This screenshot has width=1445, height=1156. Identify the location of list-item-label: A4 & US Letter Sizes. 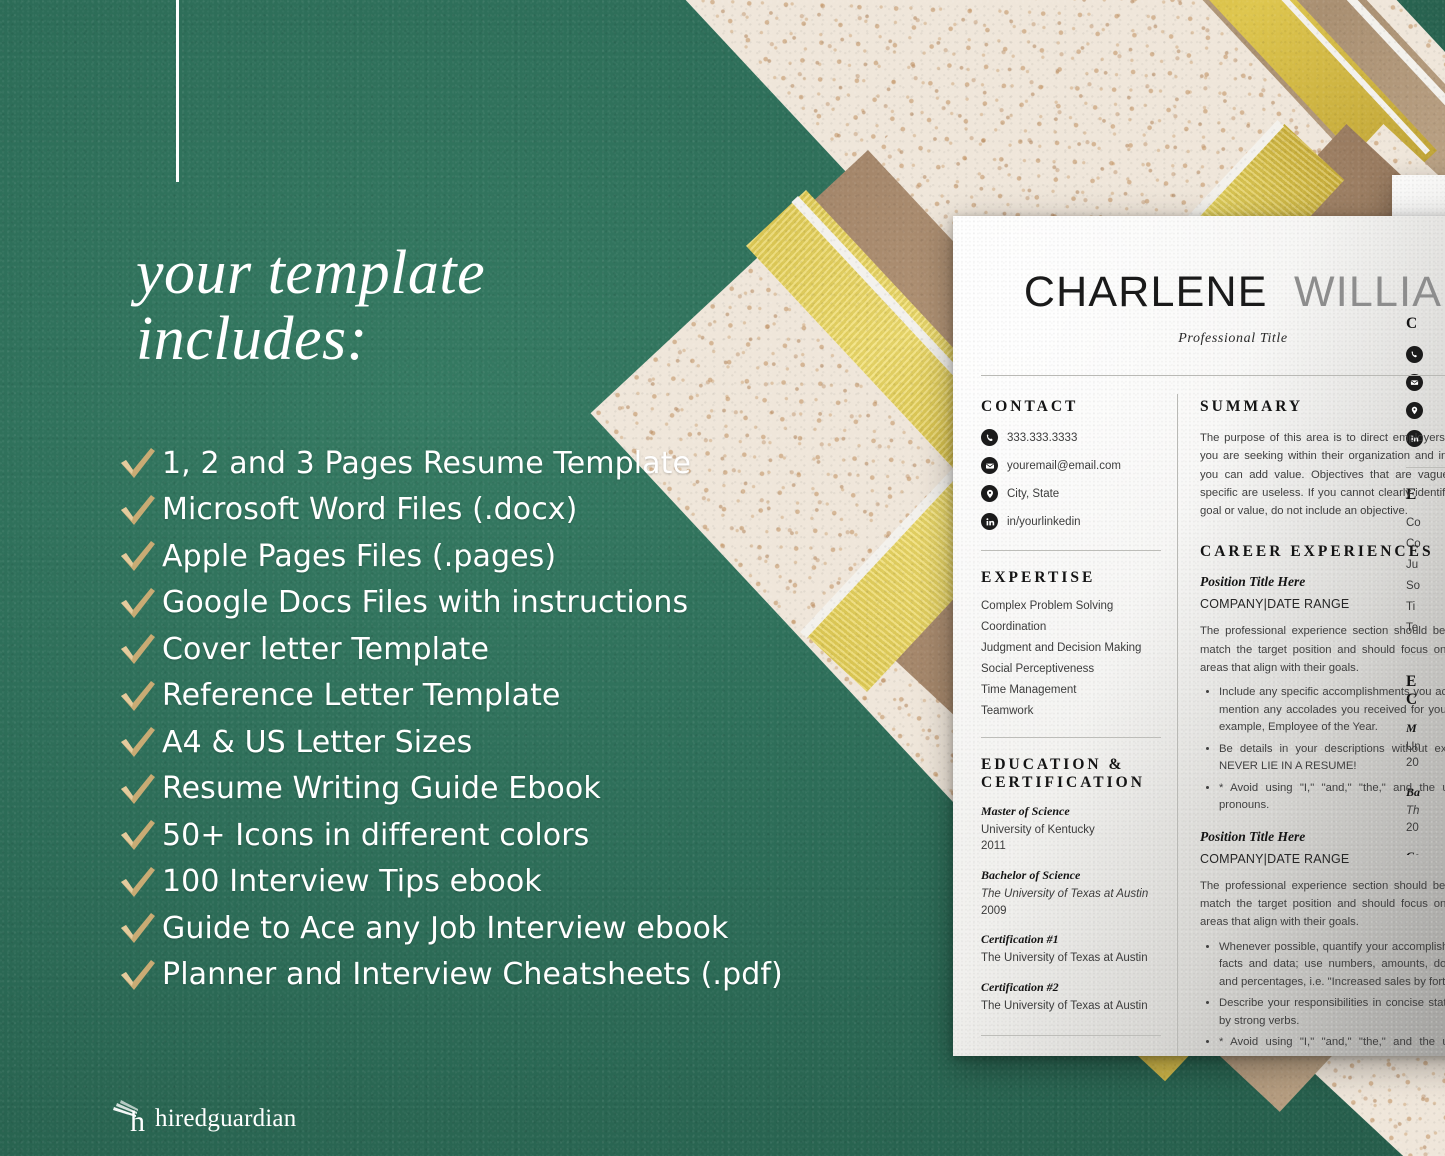
(317, 742).